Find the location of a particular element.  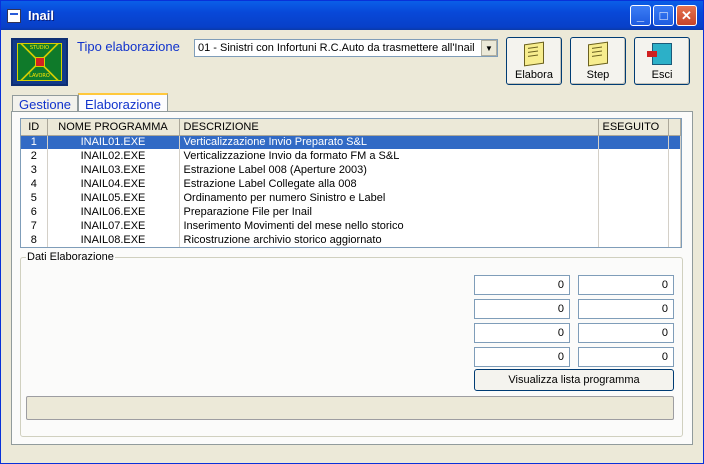

step-book-icon is located at coordinates (598, 54).